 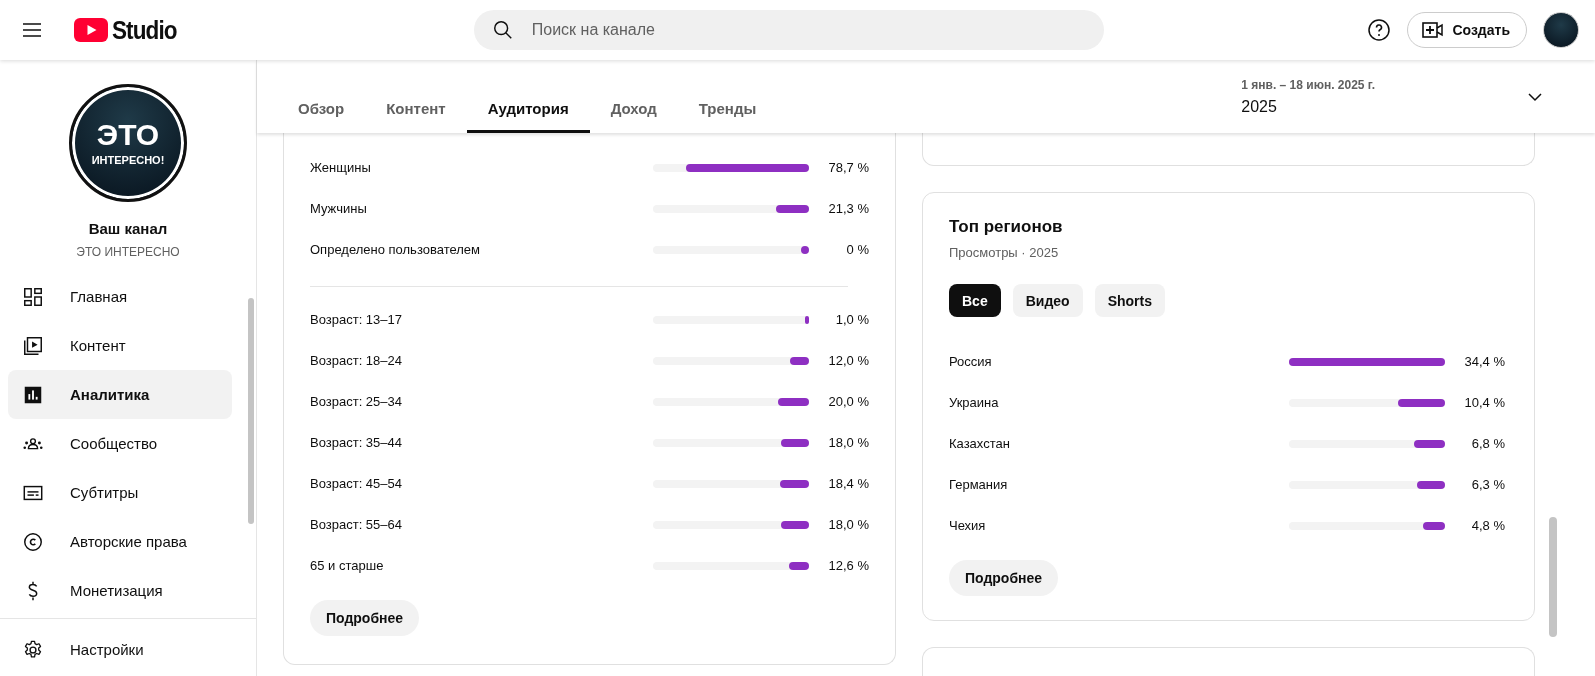 I want to click on card-title: Топ регионов, so click(x=1006, y=227).